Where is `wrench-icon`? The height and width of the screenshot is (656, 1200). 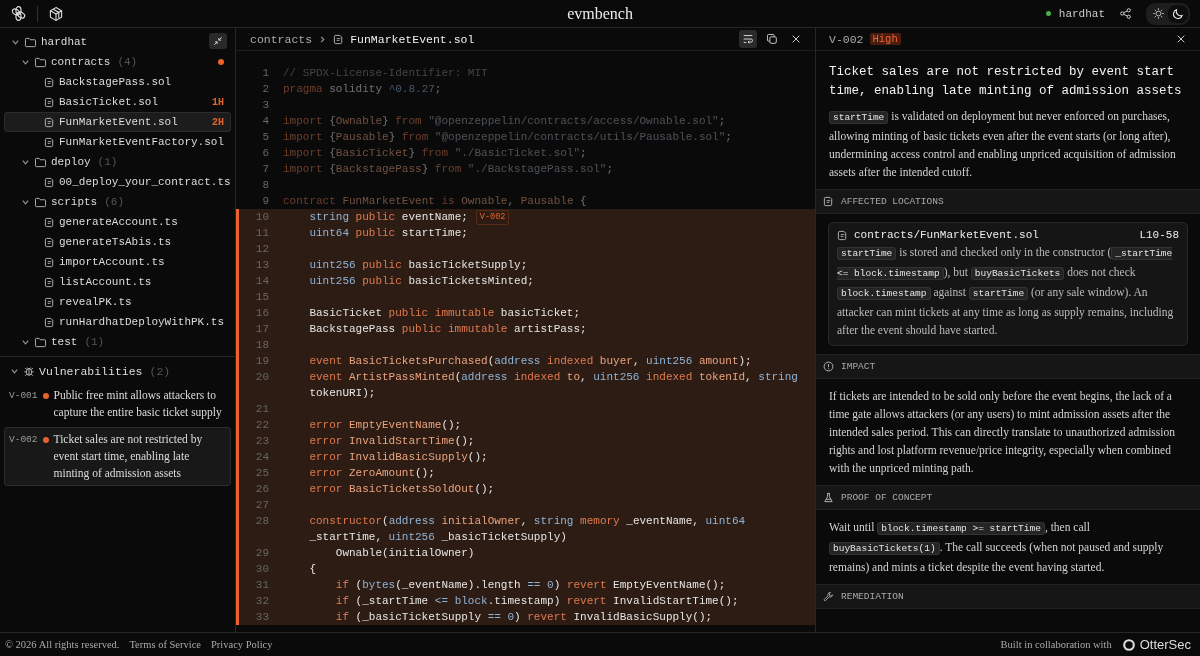
wrench-icon is located at coordinates (828, 596).